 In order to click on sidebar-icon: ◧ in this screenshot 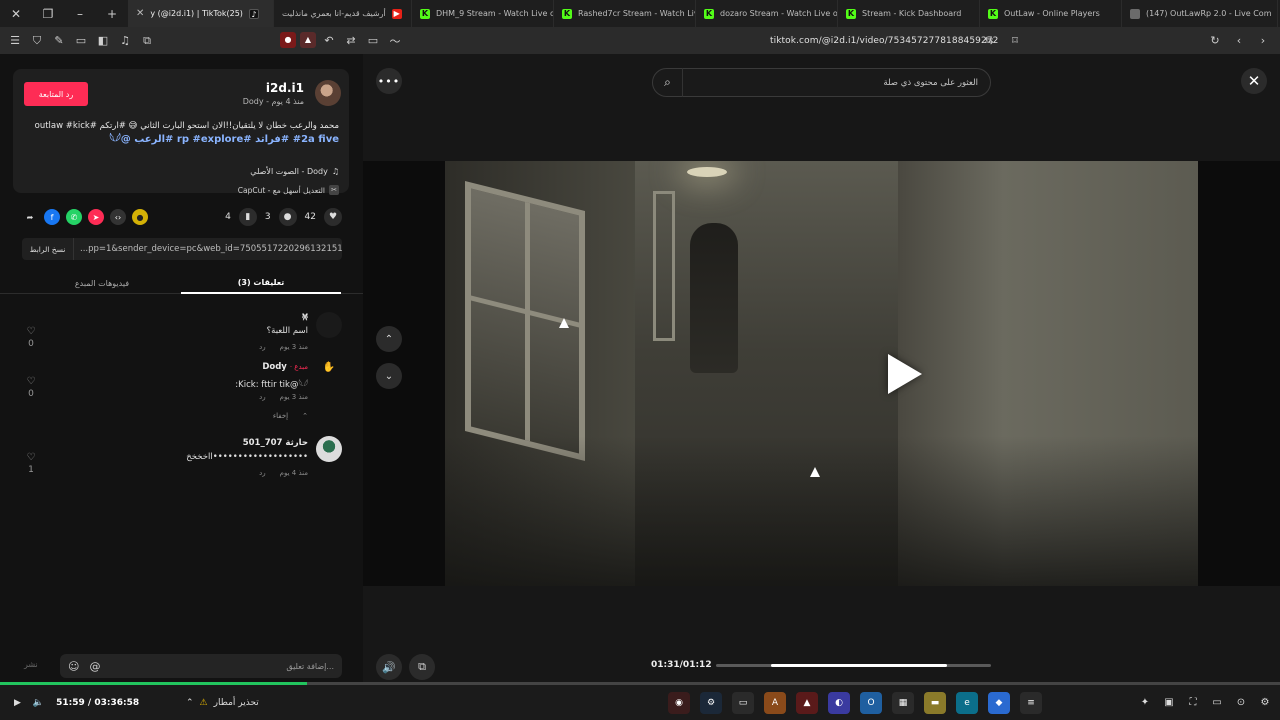, I will do `click(103, 41)`.